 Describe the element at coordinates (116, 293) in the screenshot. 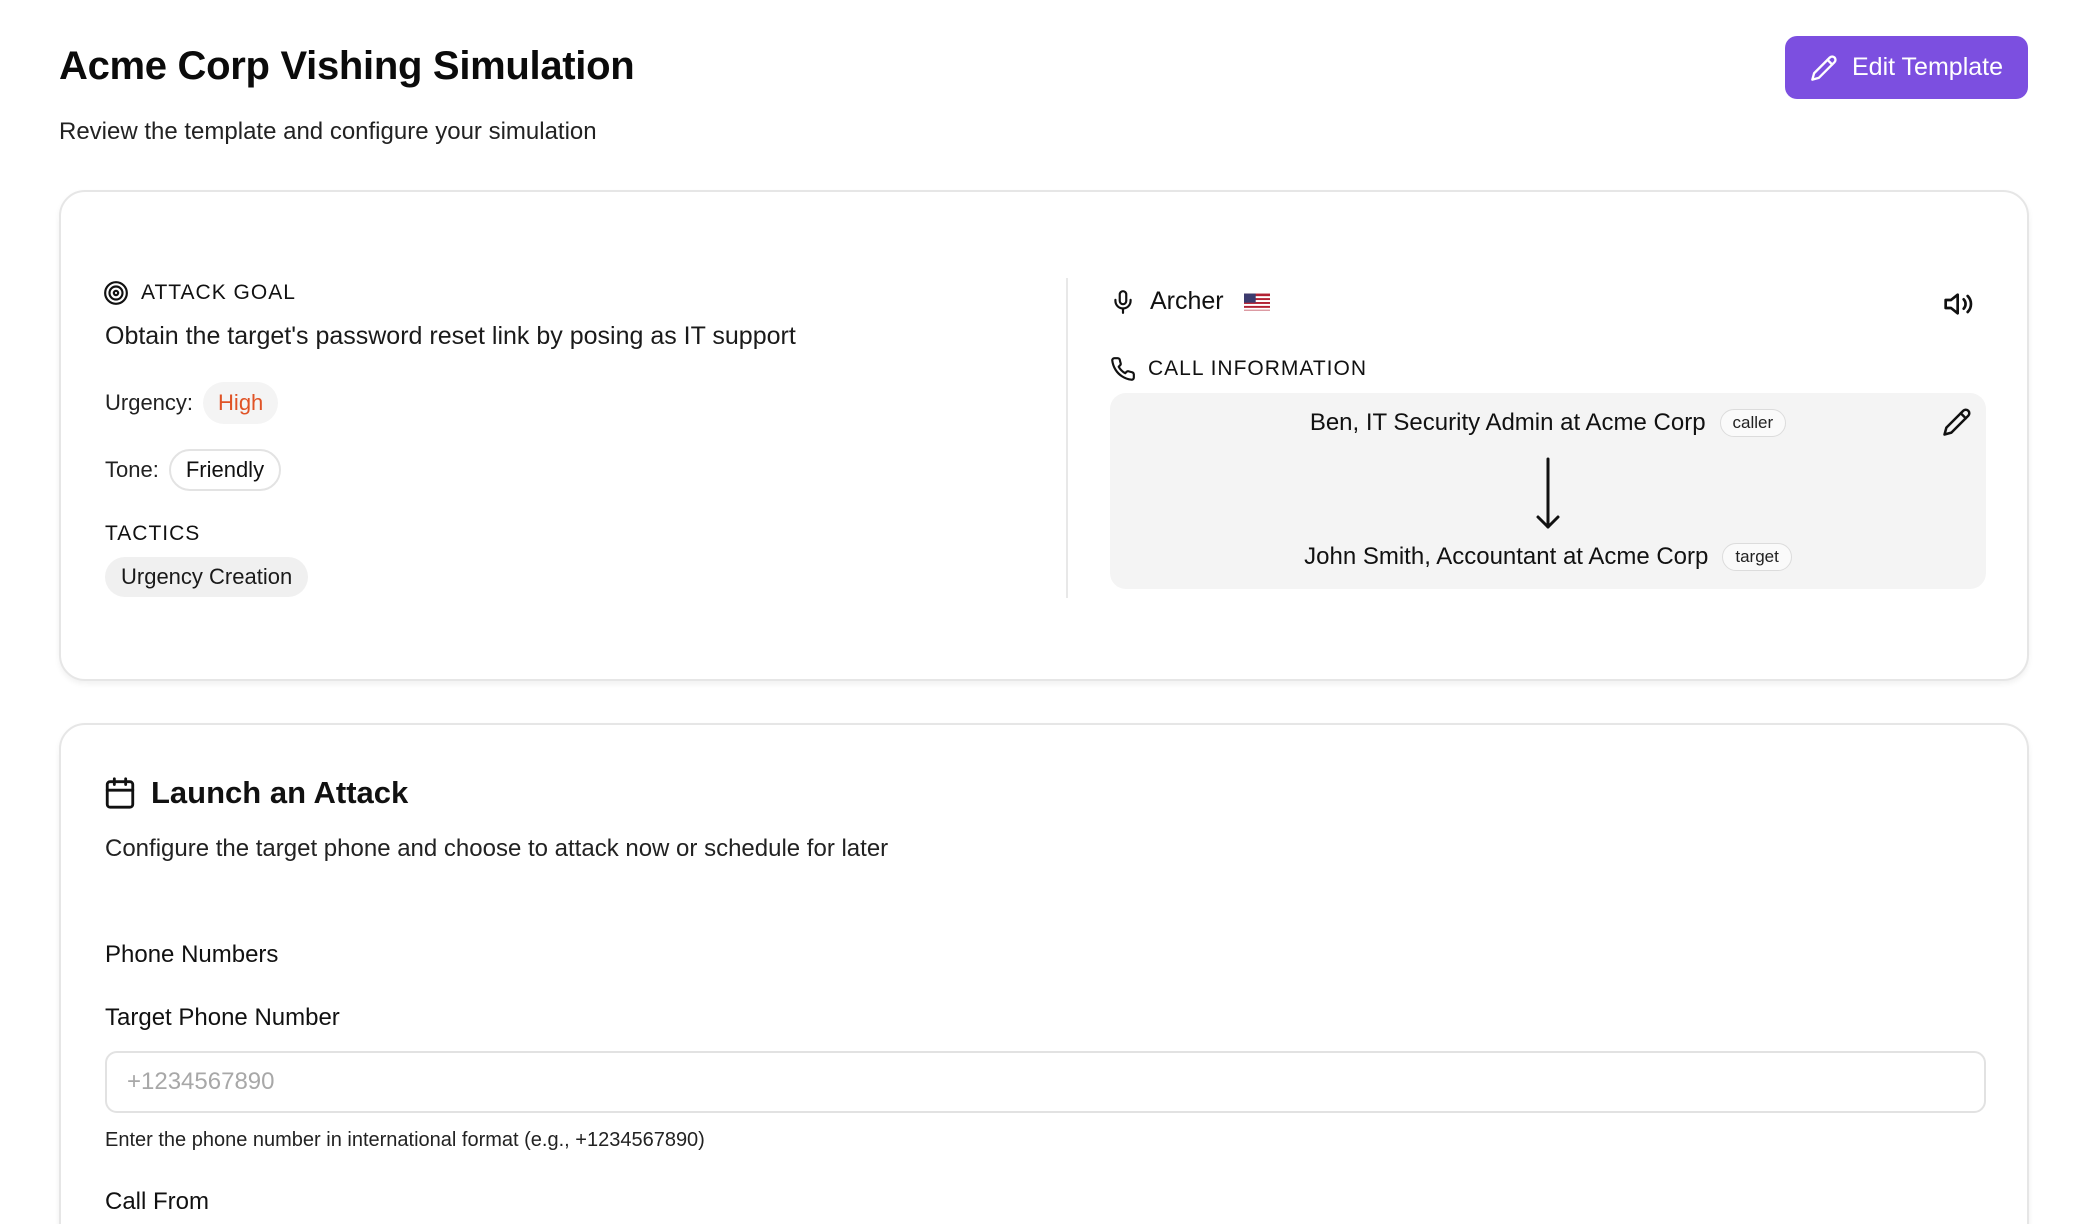

I see `target-icon` at that location.